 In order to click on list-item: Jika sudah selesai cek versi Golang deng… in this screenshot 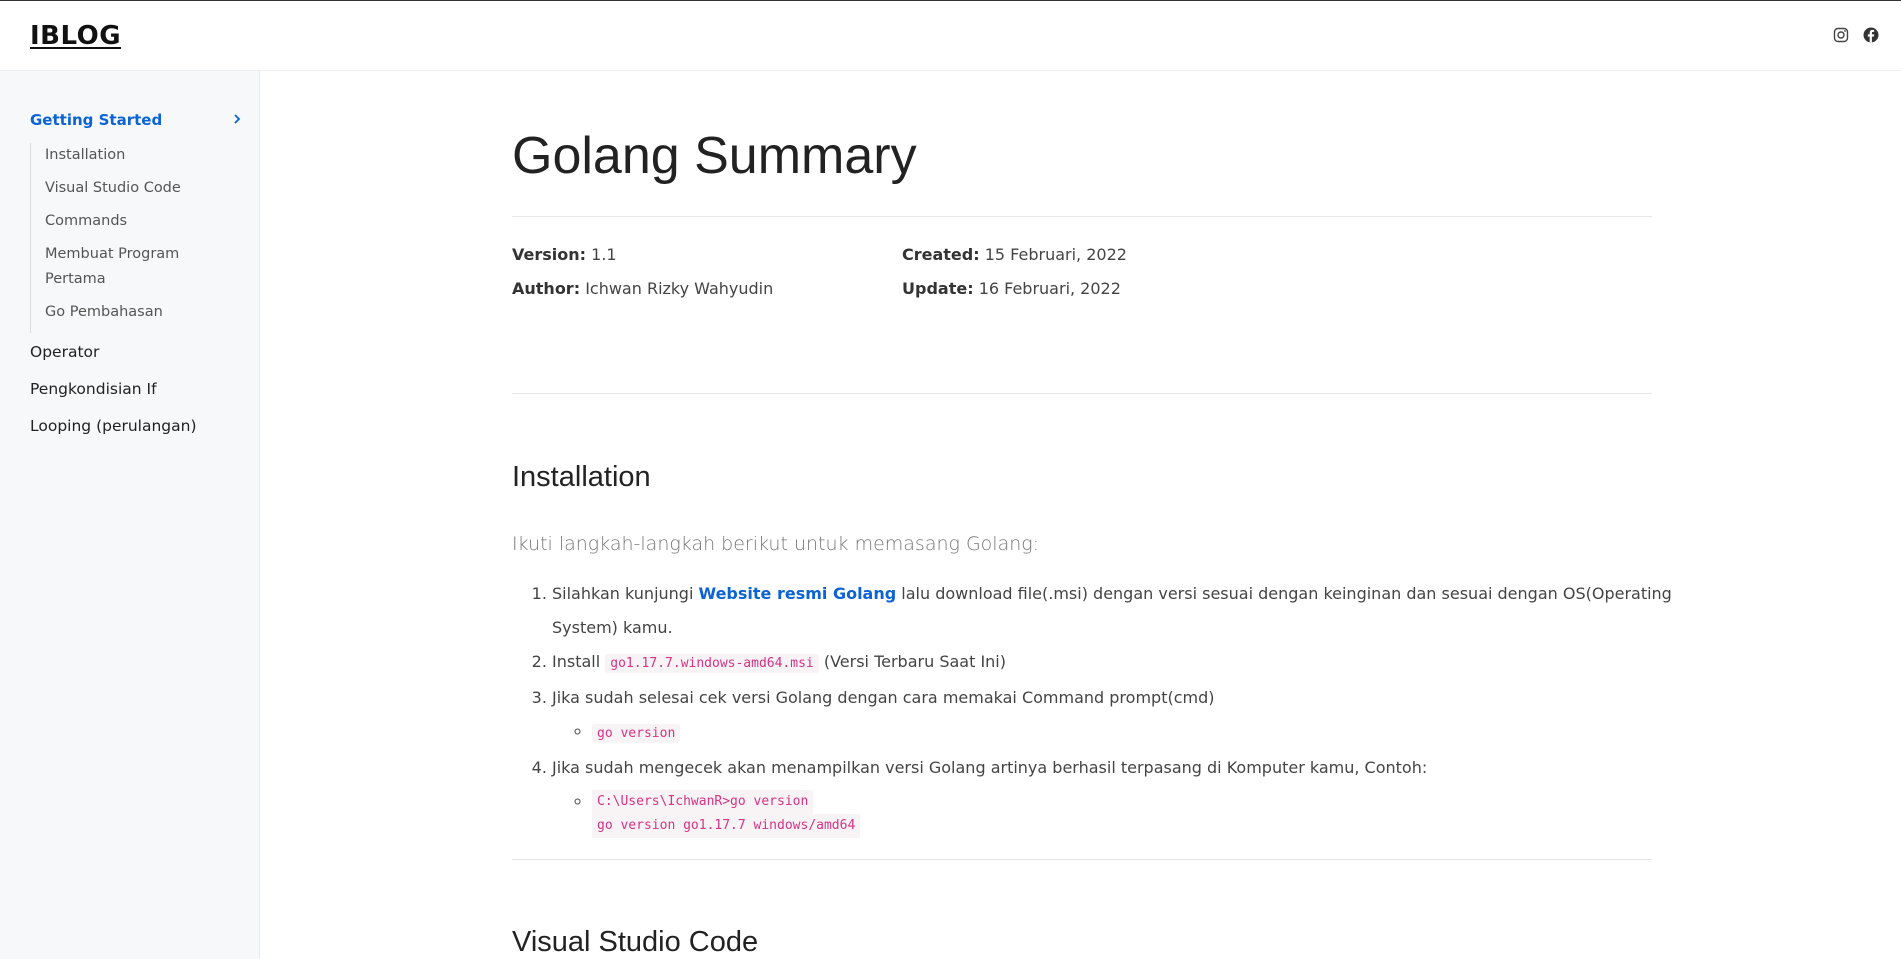, I will do `click(1112, 716)`.